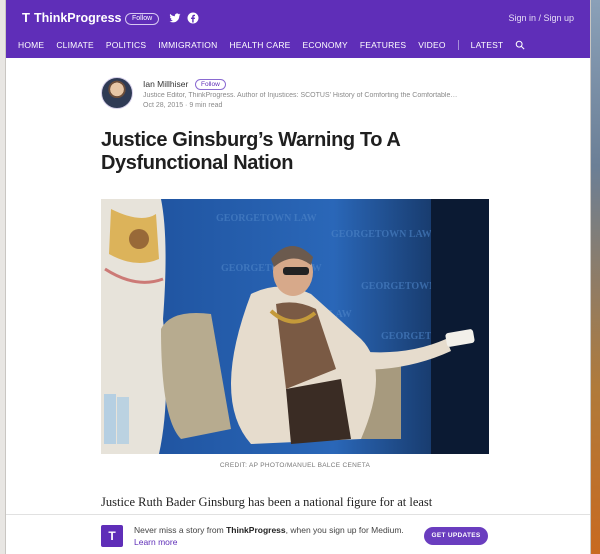 This screenshot has height=554, width=600. Describe the element at coordinates (256, 530) in the screenshot. I see `banner-publication: ThinkProgress` at that location.